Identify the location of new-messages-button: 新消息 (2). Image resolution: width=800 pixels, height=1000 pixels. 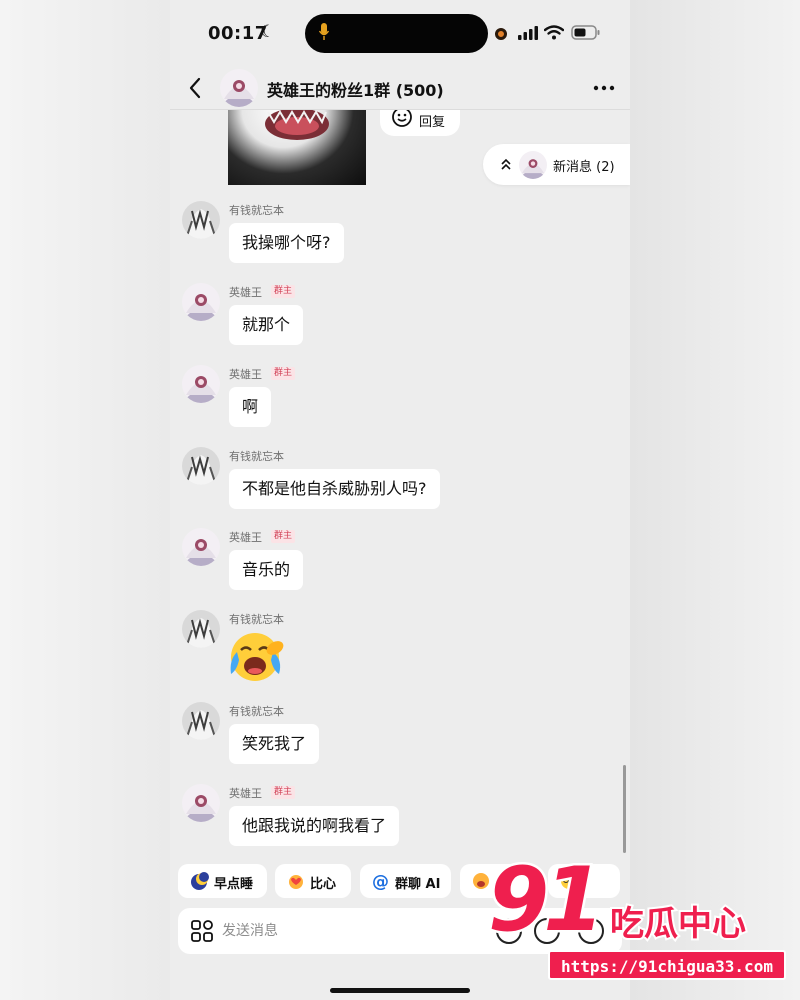
(556, 164).